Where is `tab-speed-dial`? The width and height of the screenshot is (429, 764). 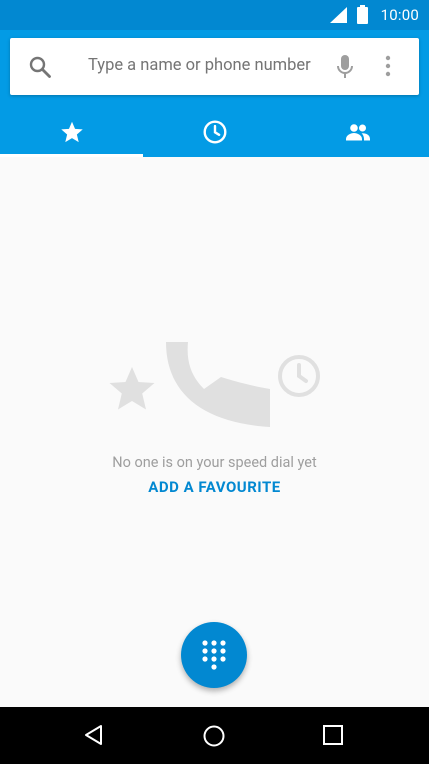 tab-speed-dial is located at coordinates (71, 132).